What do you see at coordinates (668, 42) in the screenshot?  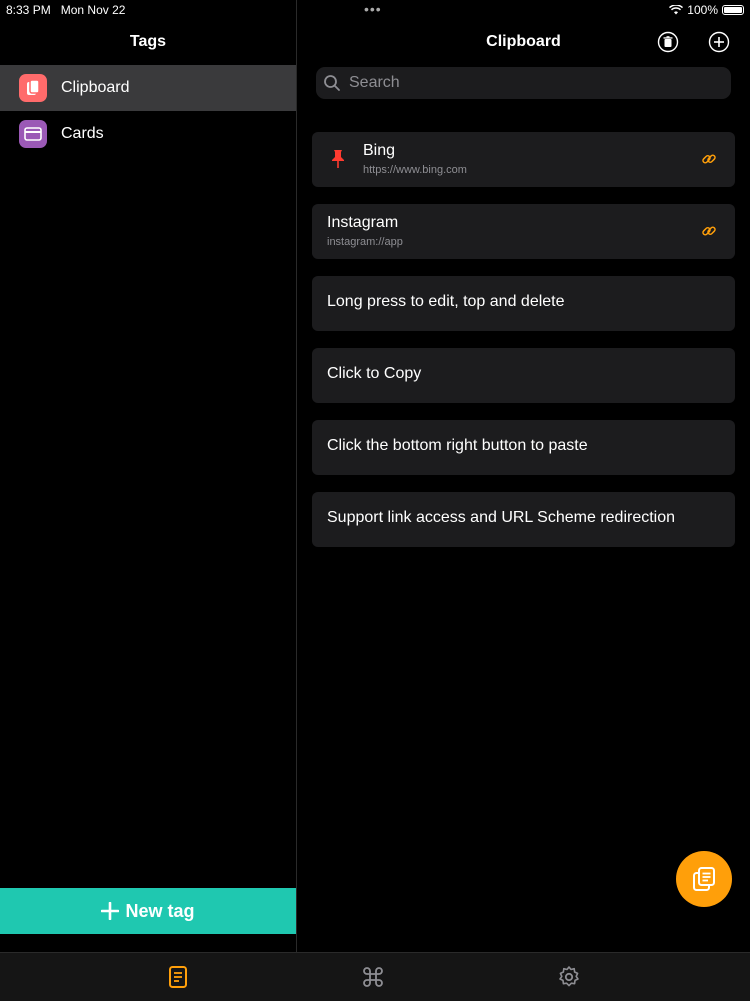 I see `trash-icon` at bounding box center [668, 42].